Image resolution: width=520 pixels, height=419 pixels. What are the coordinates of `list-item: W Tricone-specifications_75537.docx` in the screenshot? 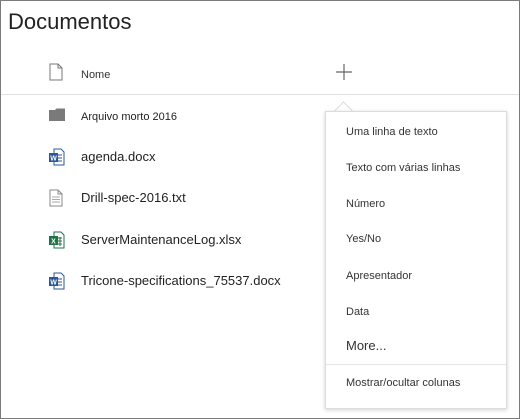 It's located at (161, 283).